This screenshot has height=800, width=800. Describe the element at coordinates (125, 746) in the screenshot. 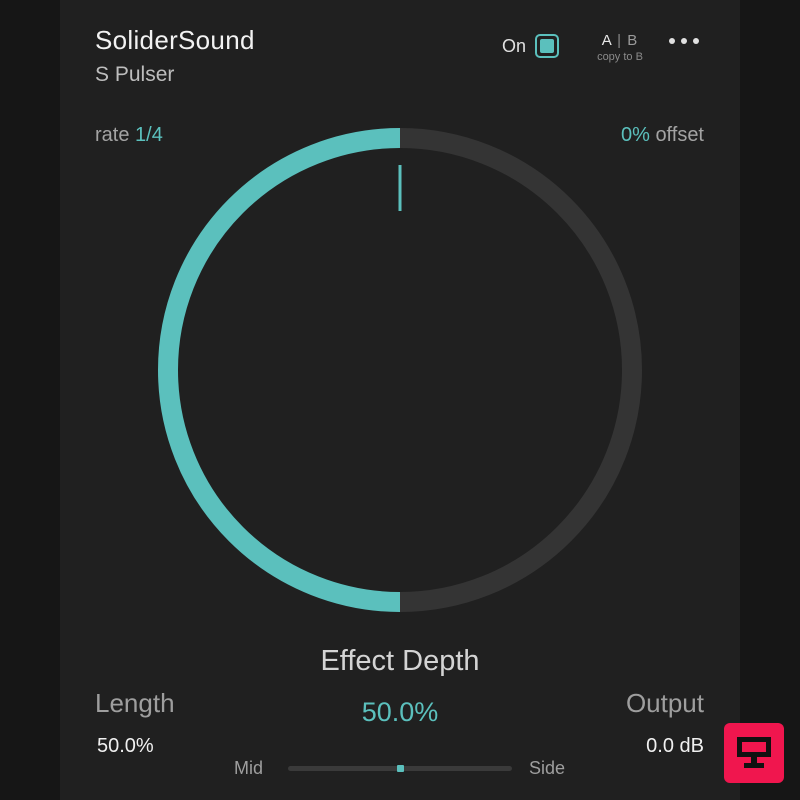

I see `length-value: 50.0%` at that location.